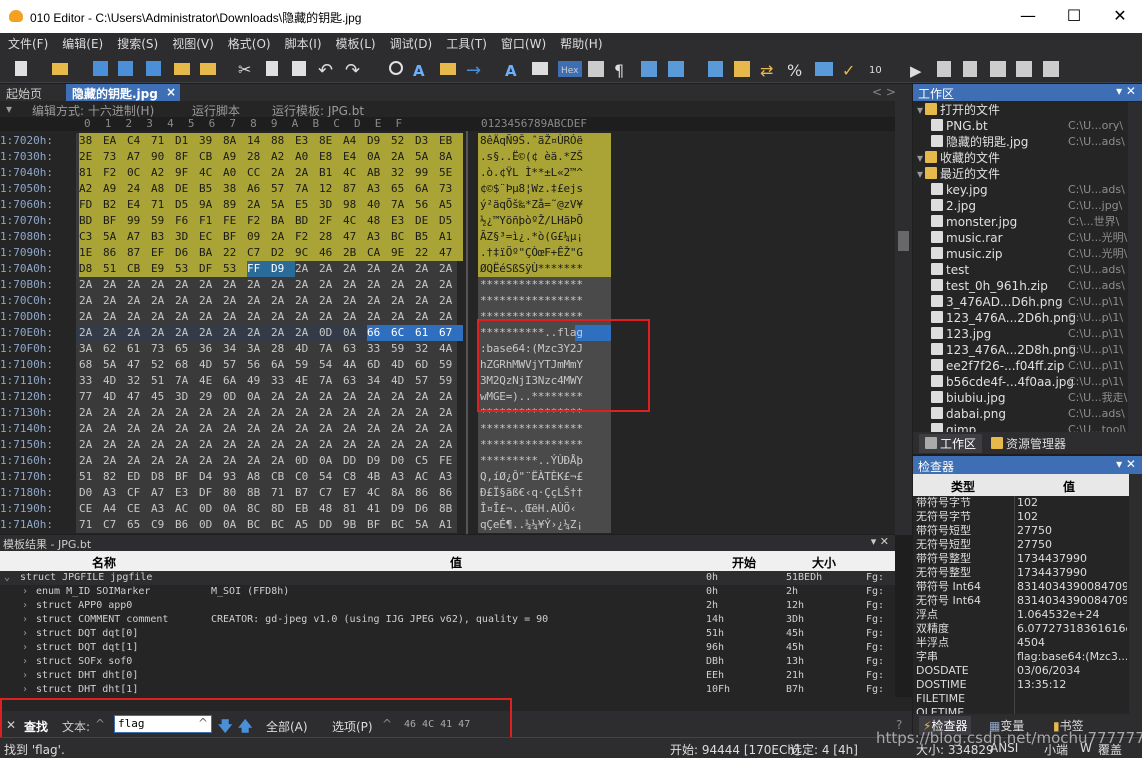  I want to click on tab-workspace: 工作区, so click(951, 443).